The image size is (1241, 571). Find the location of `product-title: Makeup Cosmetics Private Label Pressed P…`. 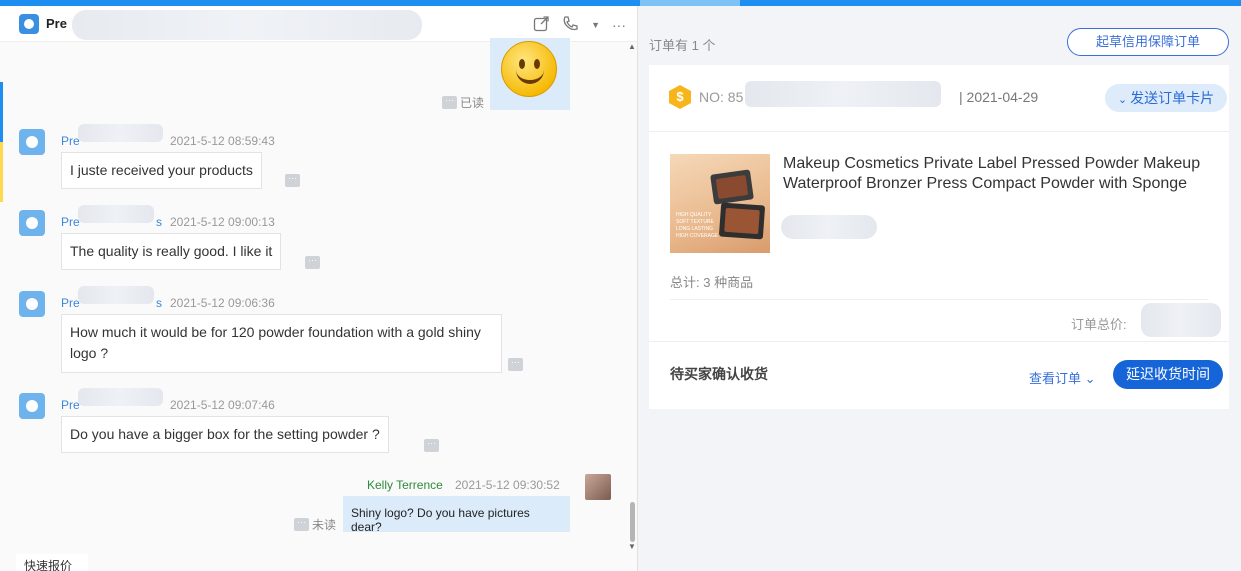

product-title: Makeup Cosmetics Private Label Pressed P… is located at coordinates (993, 174).